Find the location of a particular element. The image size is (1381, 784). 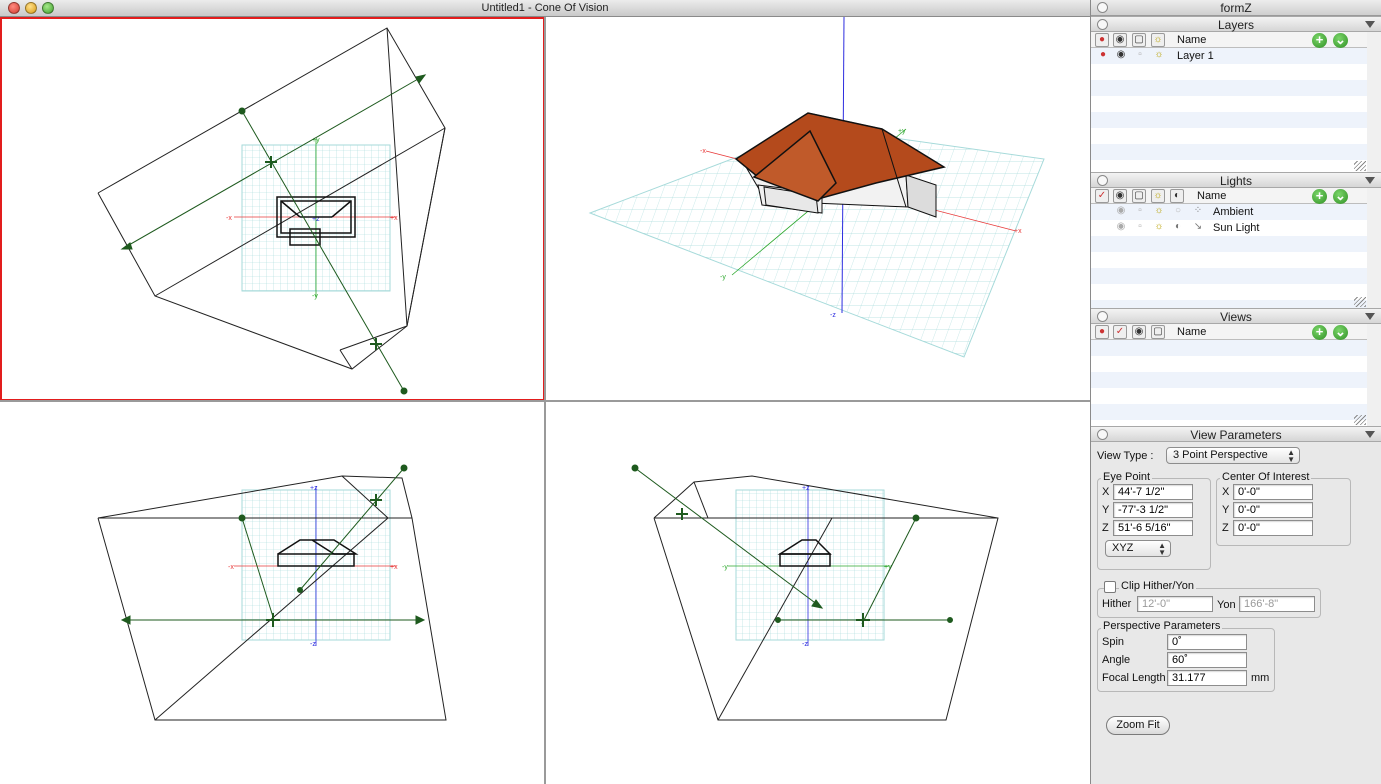

palette-titlebar: formZ is located at coordinates (1236, 8).